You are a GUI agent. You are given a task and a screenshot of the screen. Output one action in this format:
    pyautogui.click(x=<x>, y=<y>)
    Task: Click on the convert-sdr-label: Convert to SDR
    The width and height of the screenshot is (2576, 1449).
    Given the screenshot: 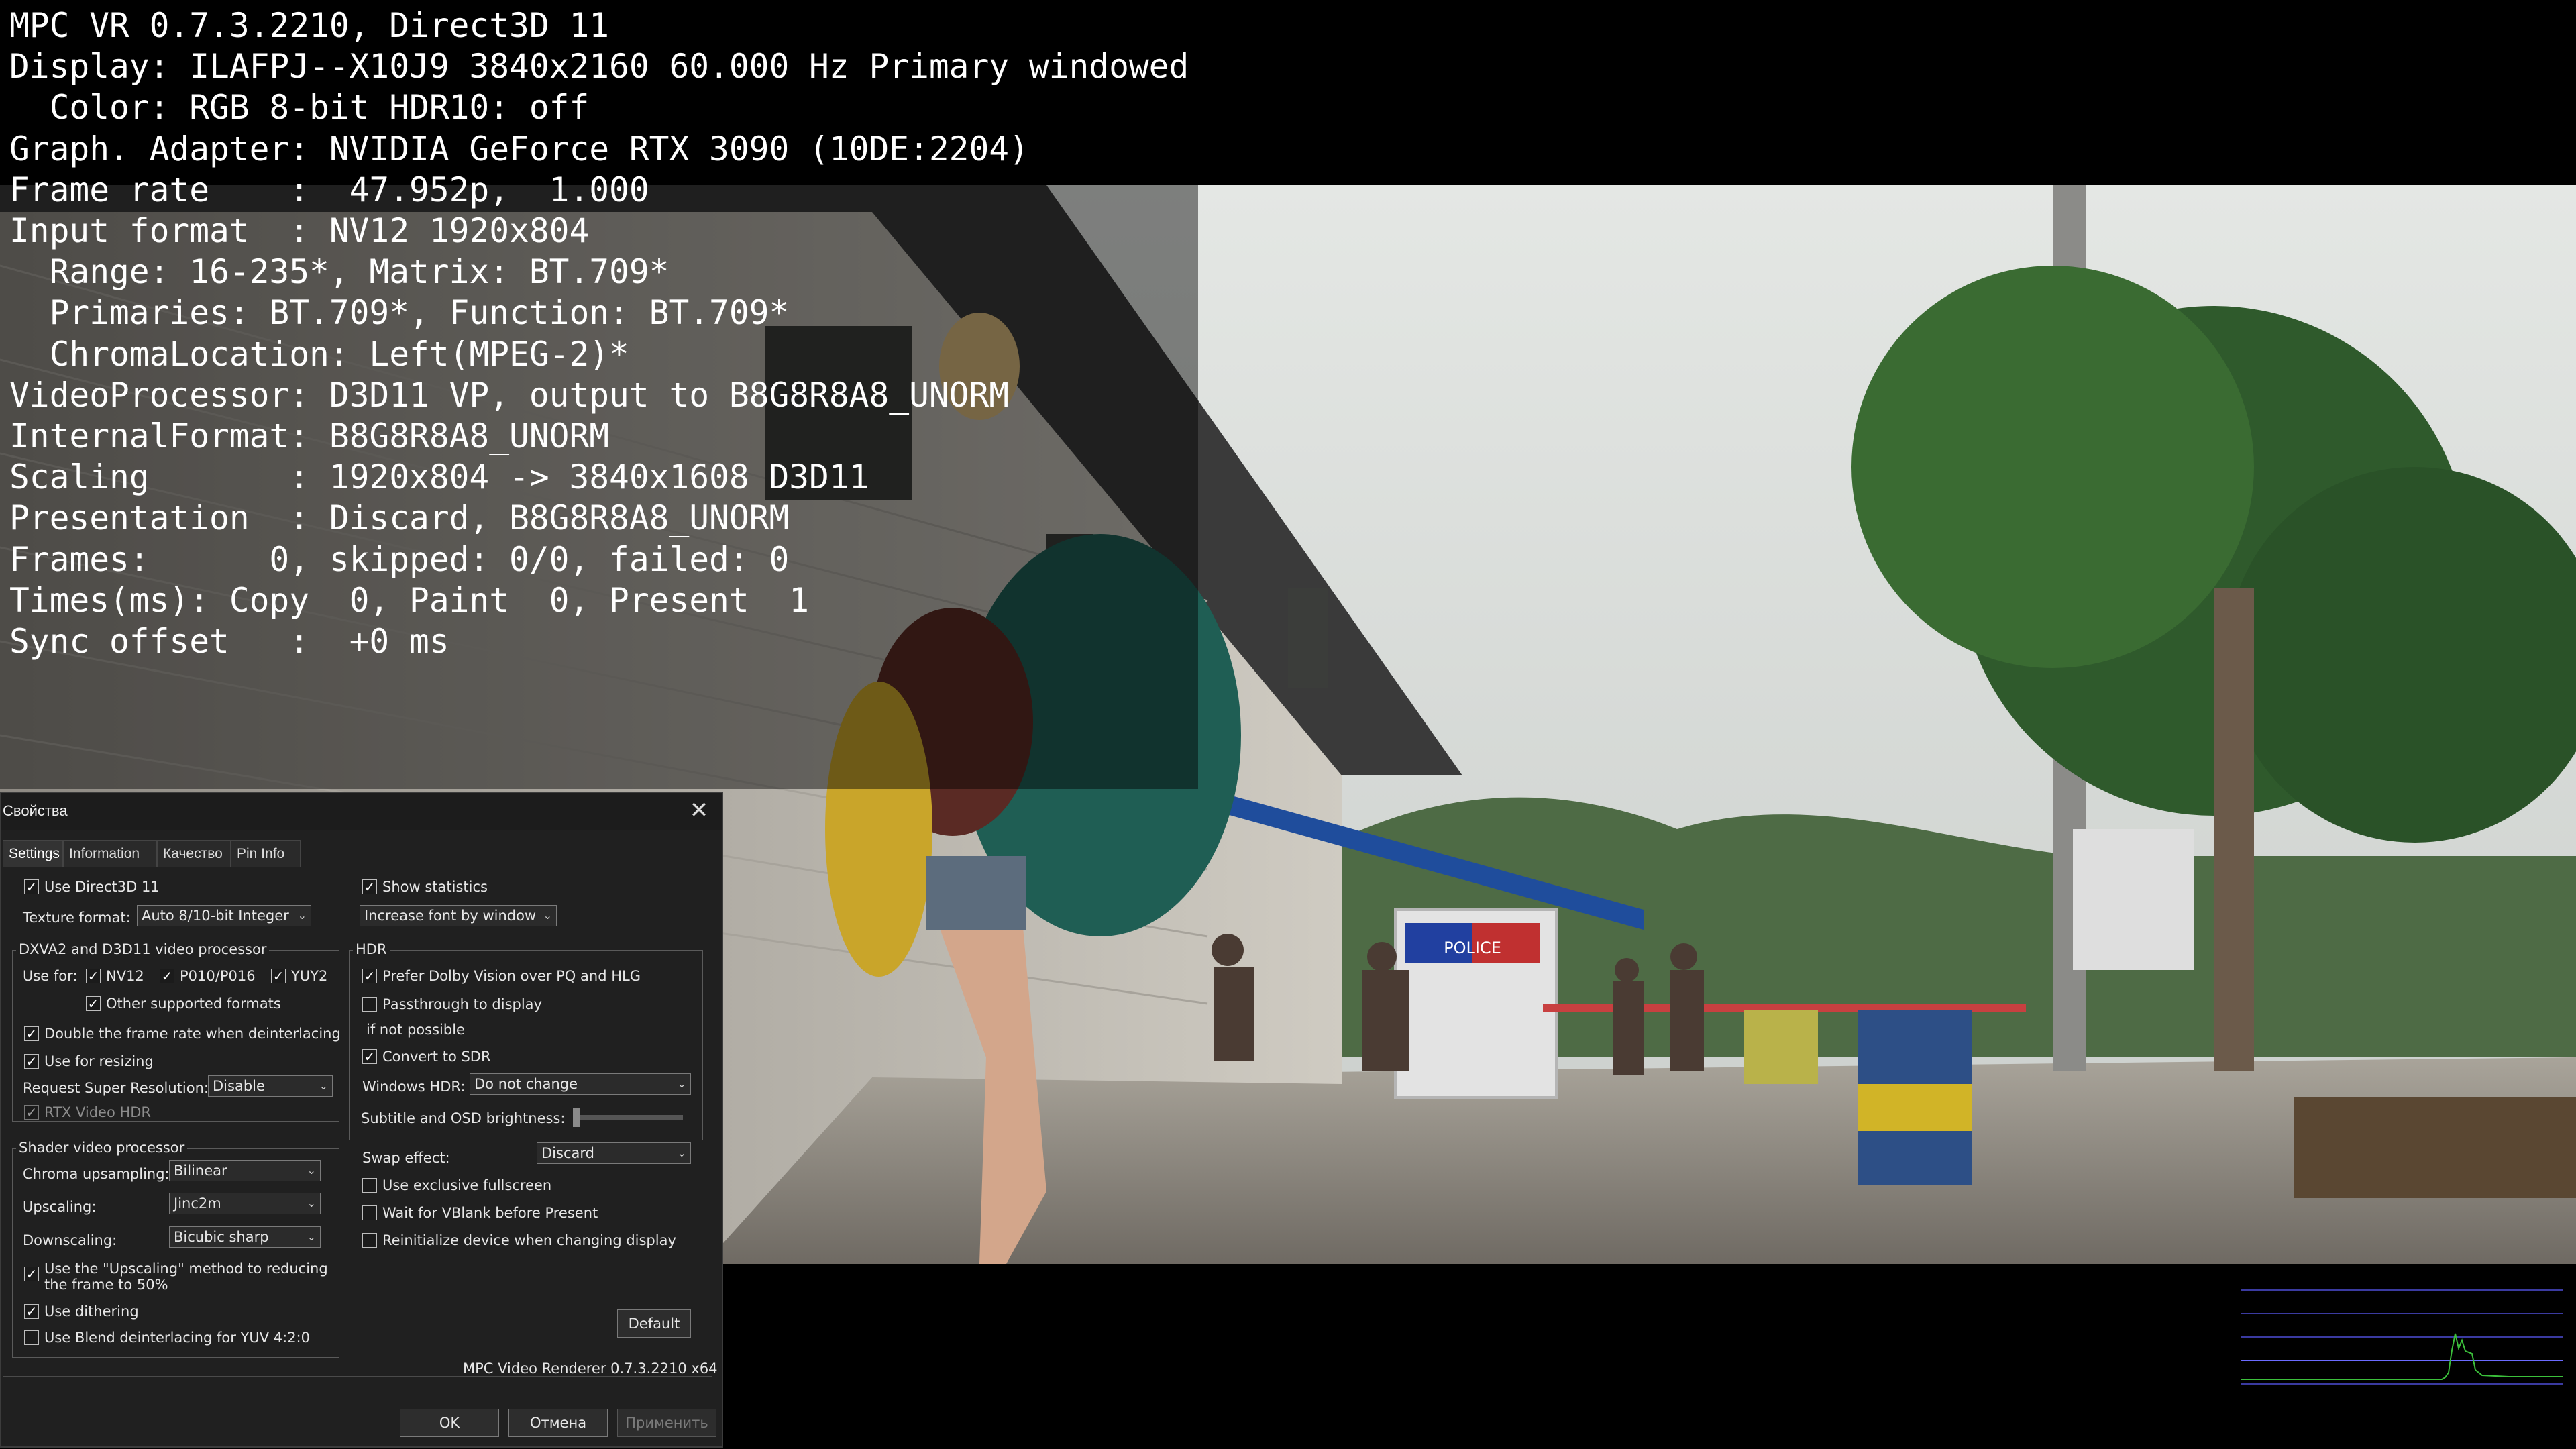 What is the action you would take?
    pyautogui.click(x=436, y=1057)
    